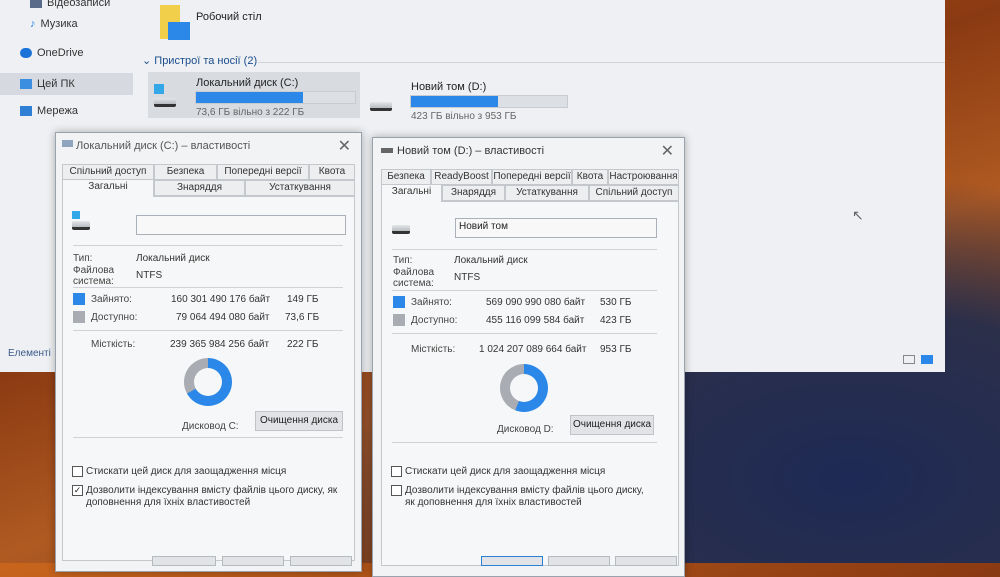 This screenshot has width=1000, height=577. I want to click on desktop-icon, so click(179, 31).